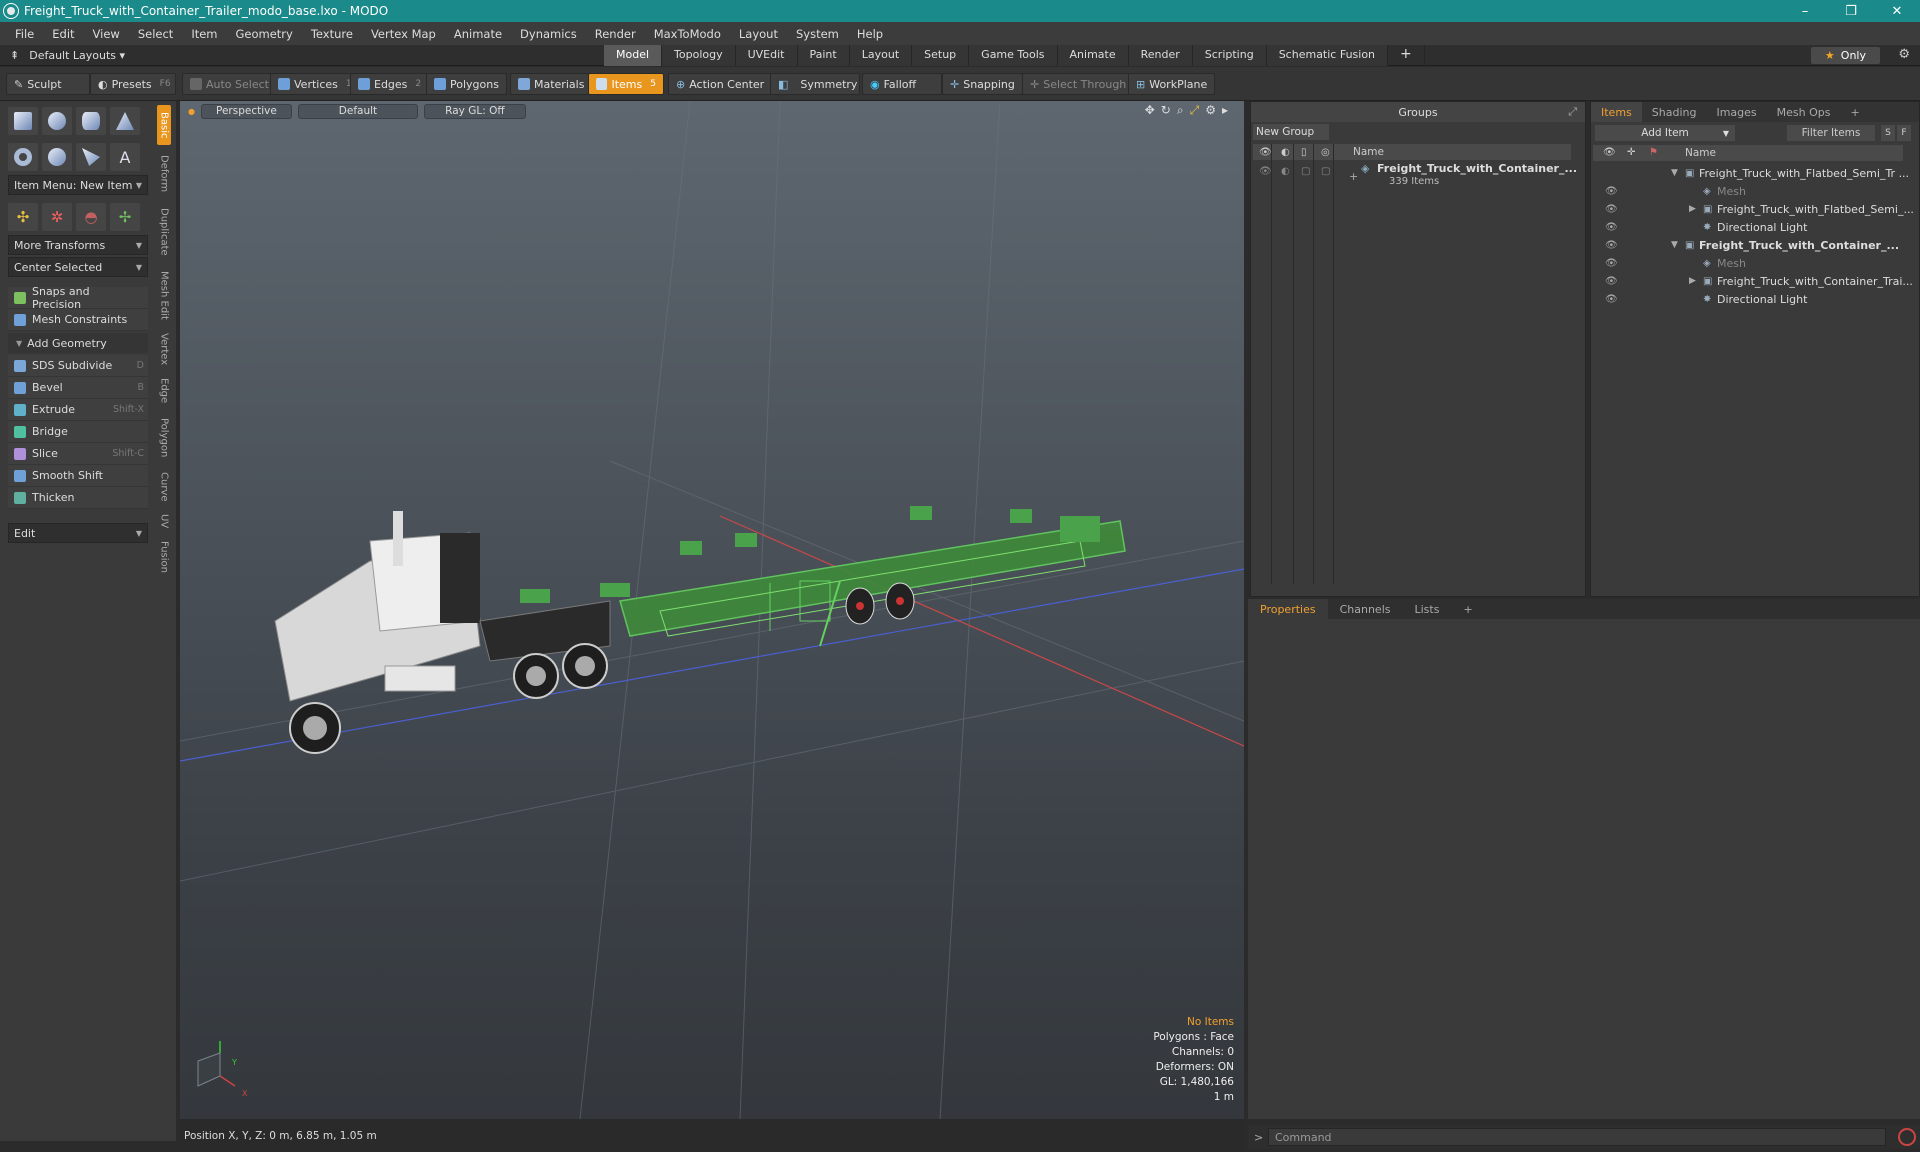  Describe the element at coordinates (164, 521) in the screenshot. I see `vtab-uv: UV` at that location.